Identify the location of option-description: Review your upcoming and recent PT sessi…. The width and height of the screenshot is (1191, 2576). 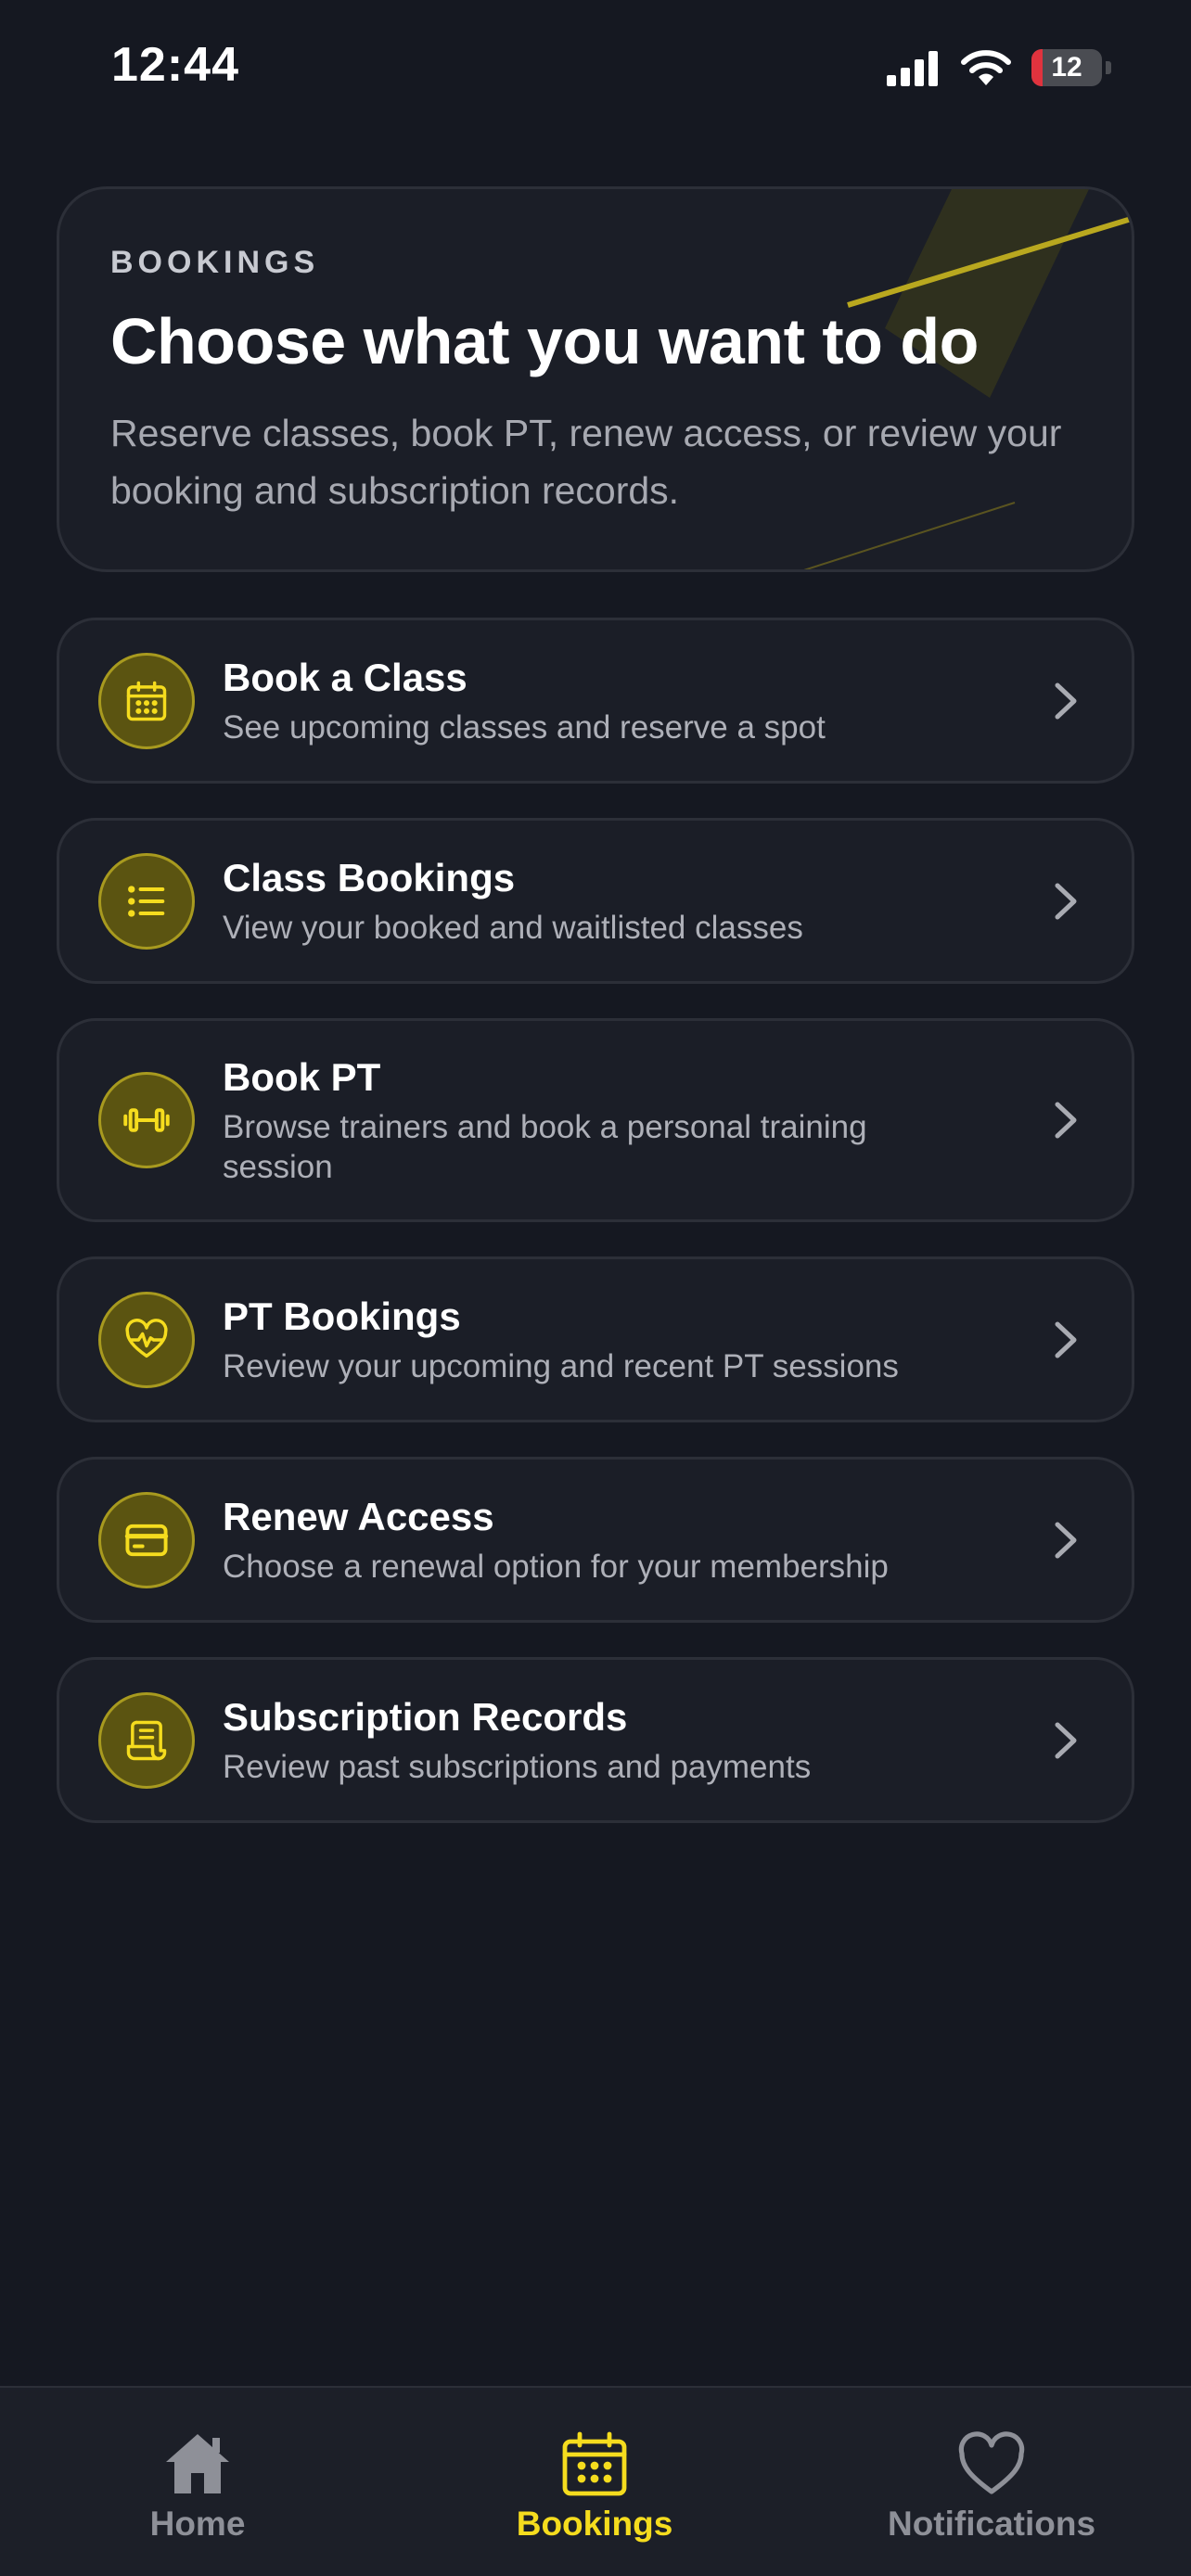
(561, 1366).